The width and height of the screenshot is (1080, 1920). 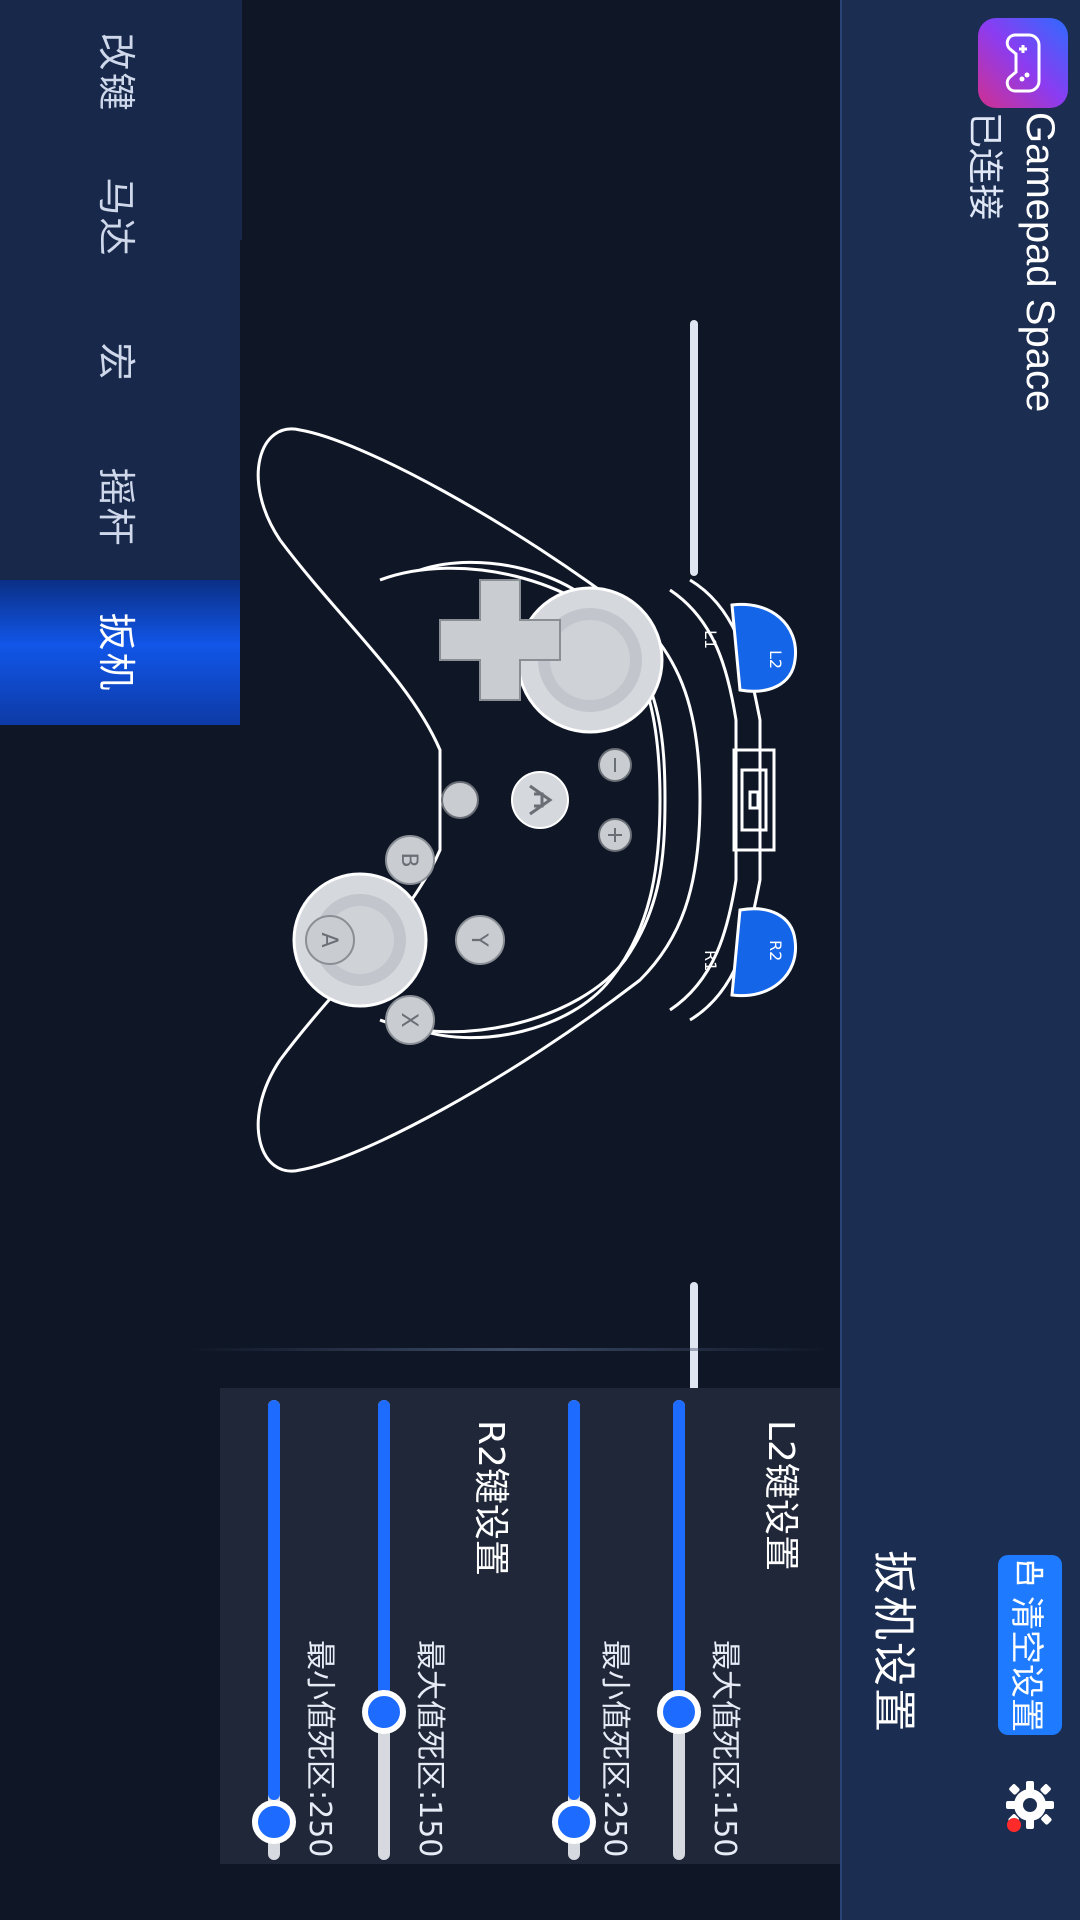 I want to click on panel-title: 扳机设置, so click(x=893, y=1642).